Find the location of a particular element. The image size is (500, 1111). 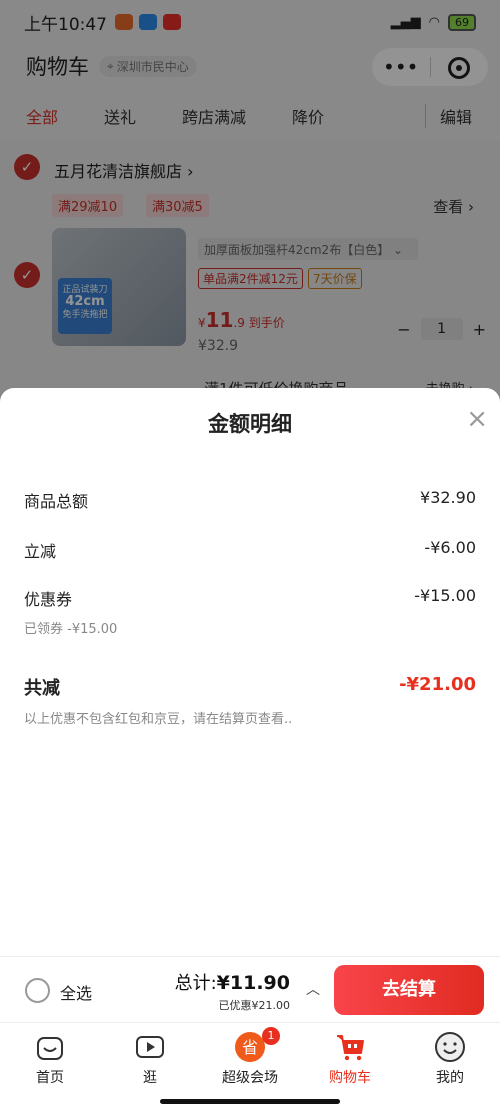

total-discount-value: -¥21.00 is located at coordinates (437, 684).